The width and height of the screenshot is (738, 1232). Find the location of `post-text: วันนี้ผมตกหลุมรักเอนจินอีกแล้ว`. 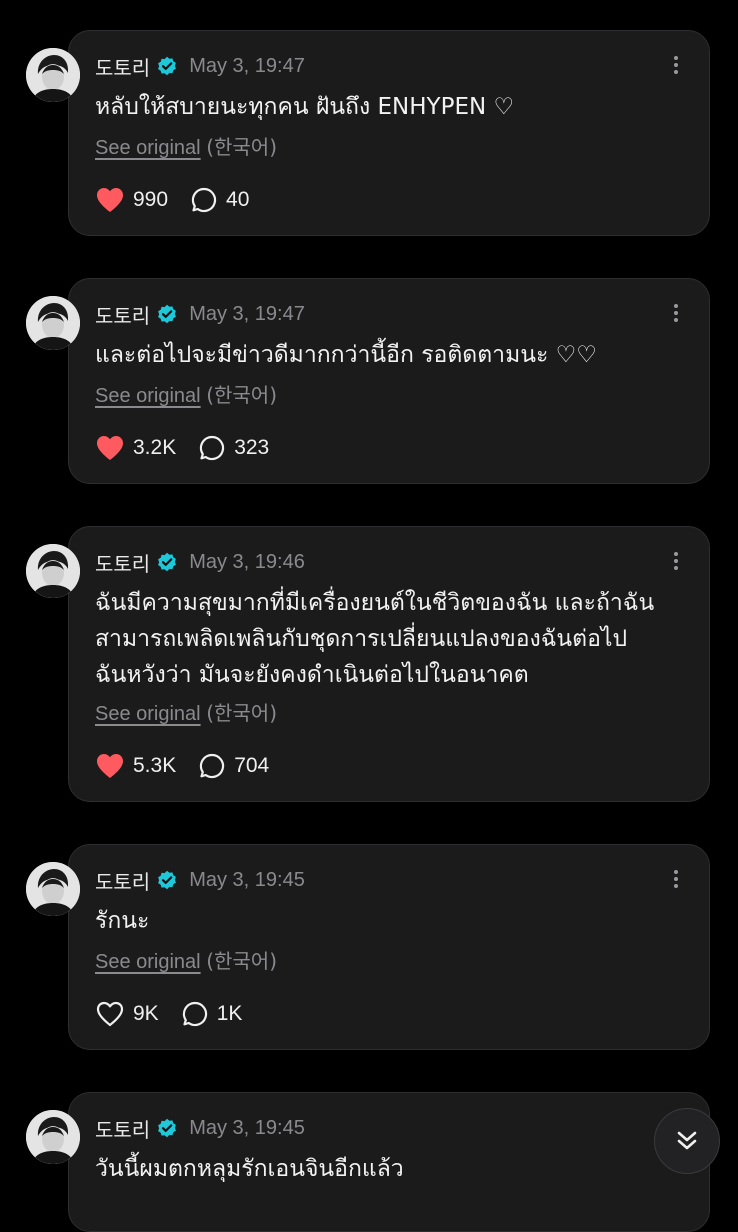

post-text: วันนี้ผมตกหลุมรักเอนจินอีกแล้ว is located at coordinates (249, 1169).